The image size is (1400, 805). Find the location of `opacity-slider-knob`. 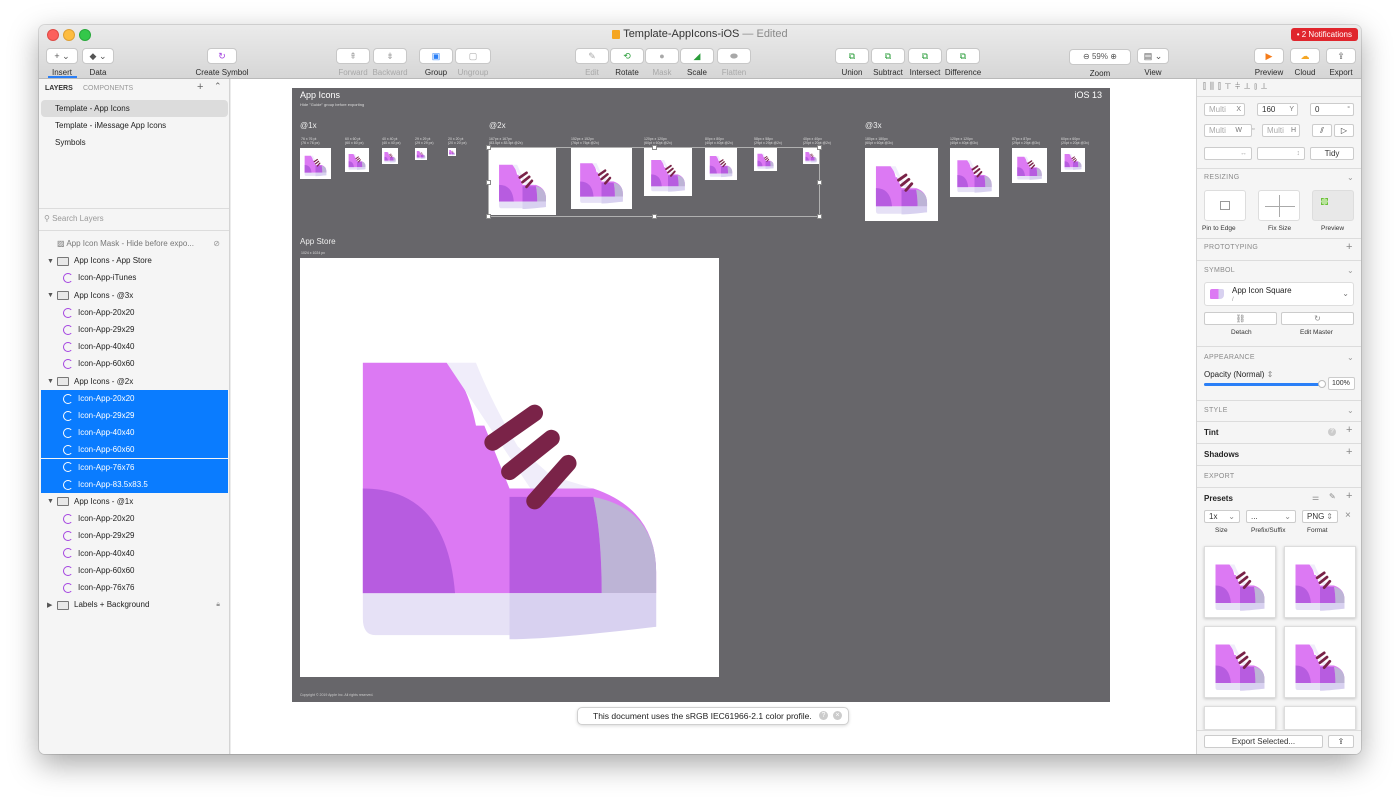

opacity-slider-knob is located at coordinates (1322, 384).